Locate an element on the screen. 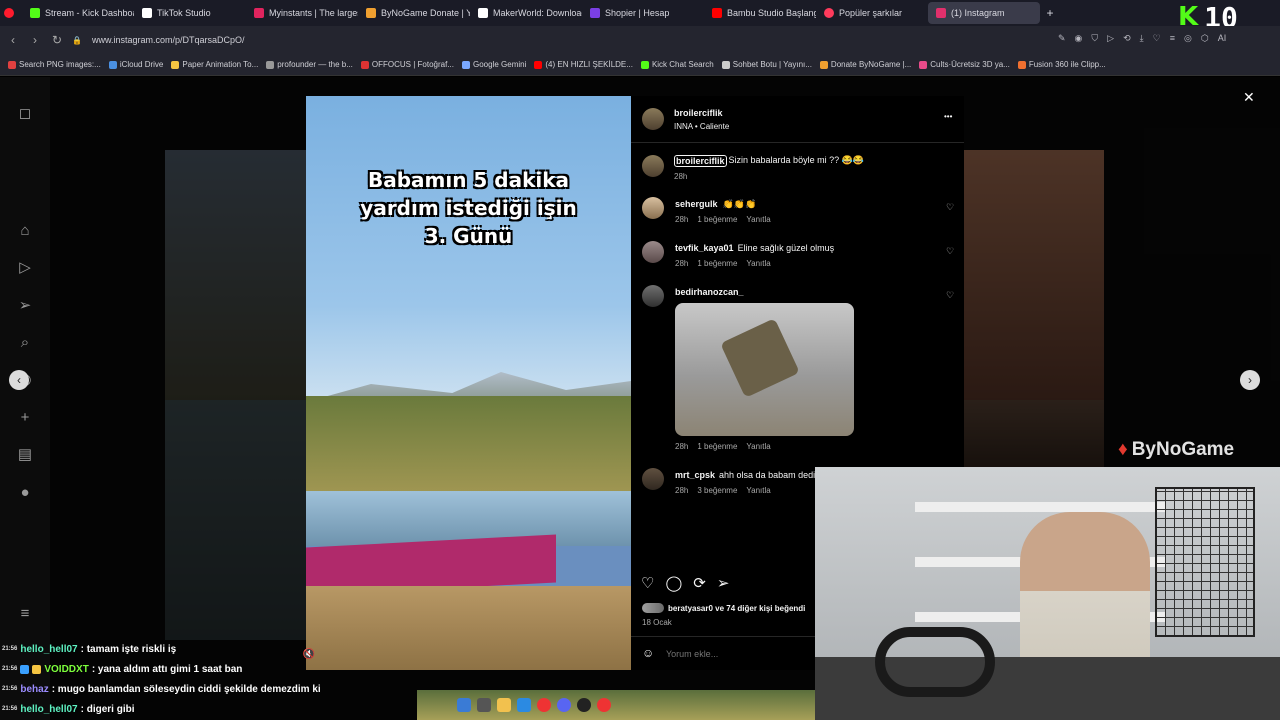 This screenshot has height=720, width=1280. author-avatar is located at coordinates (653, 119).